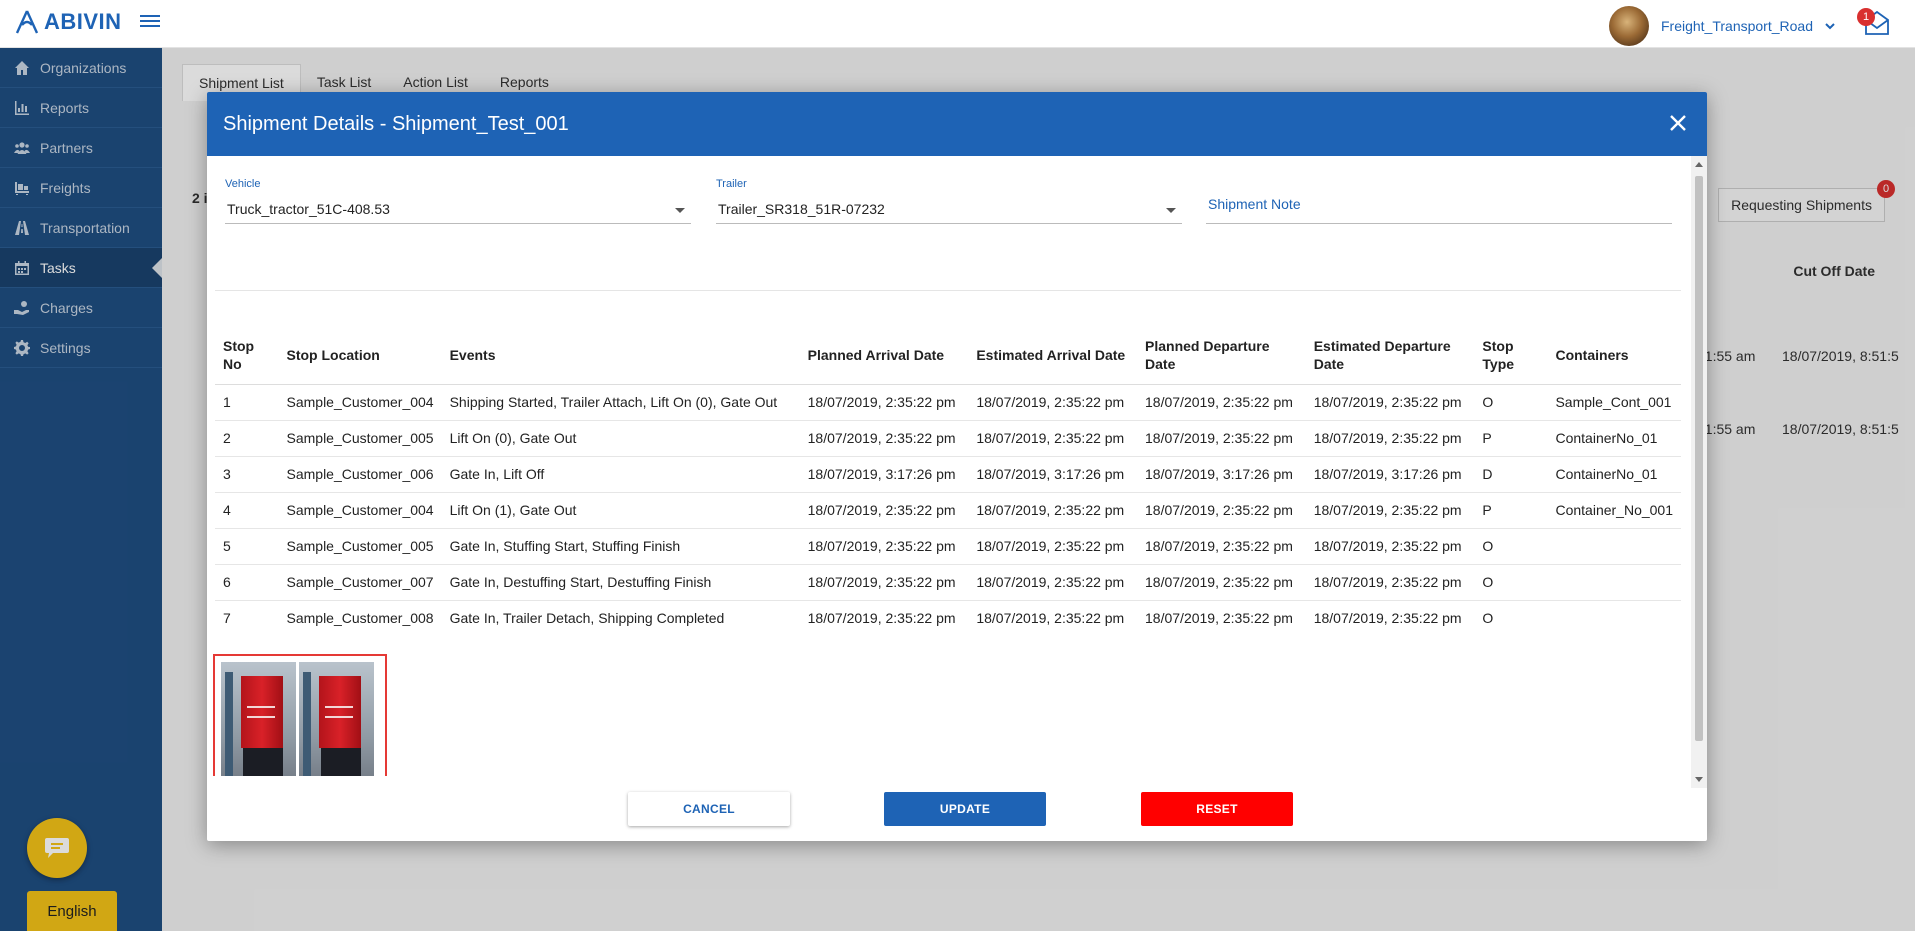 The image size is (1915, 931). I want to click on column-header: Stop Location, so click(360, 355).